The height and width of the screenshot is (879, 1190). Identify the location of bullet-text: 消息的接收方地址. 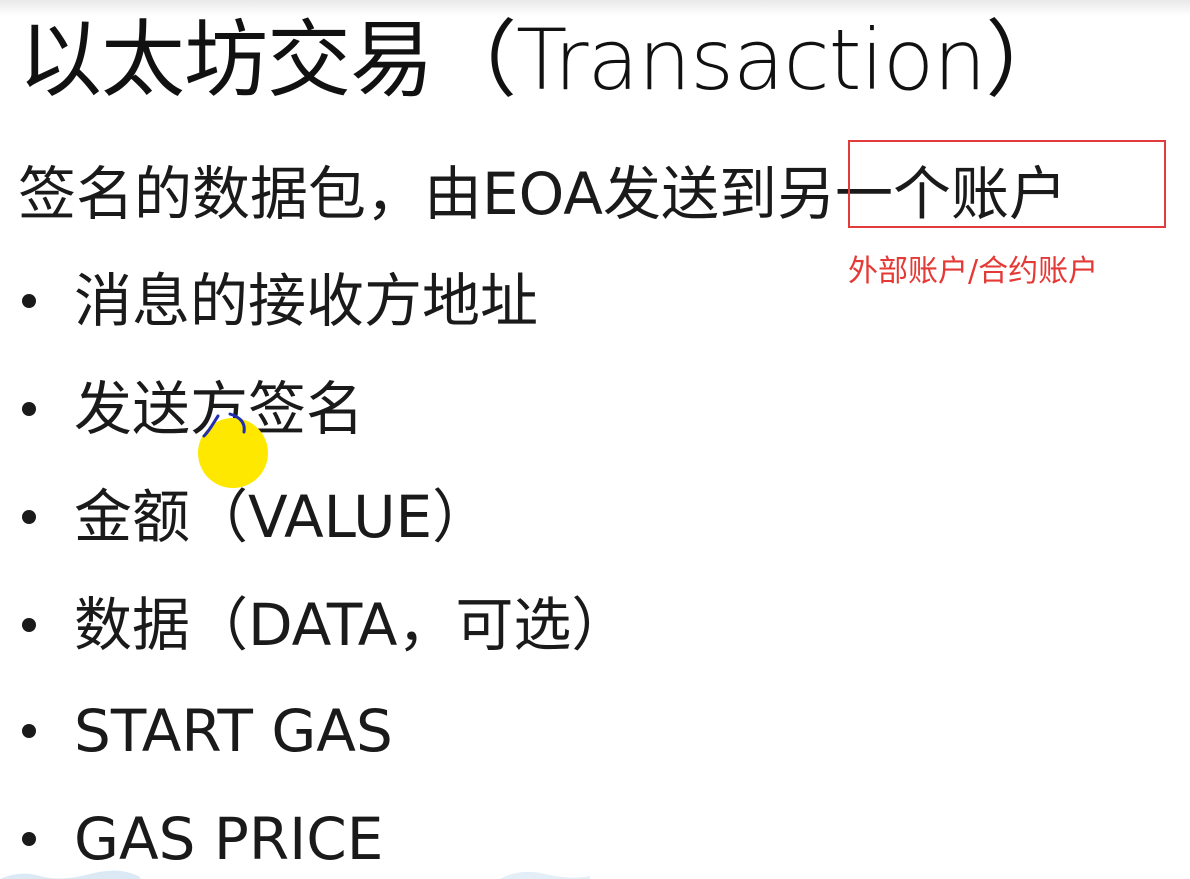
(306, 301).